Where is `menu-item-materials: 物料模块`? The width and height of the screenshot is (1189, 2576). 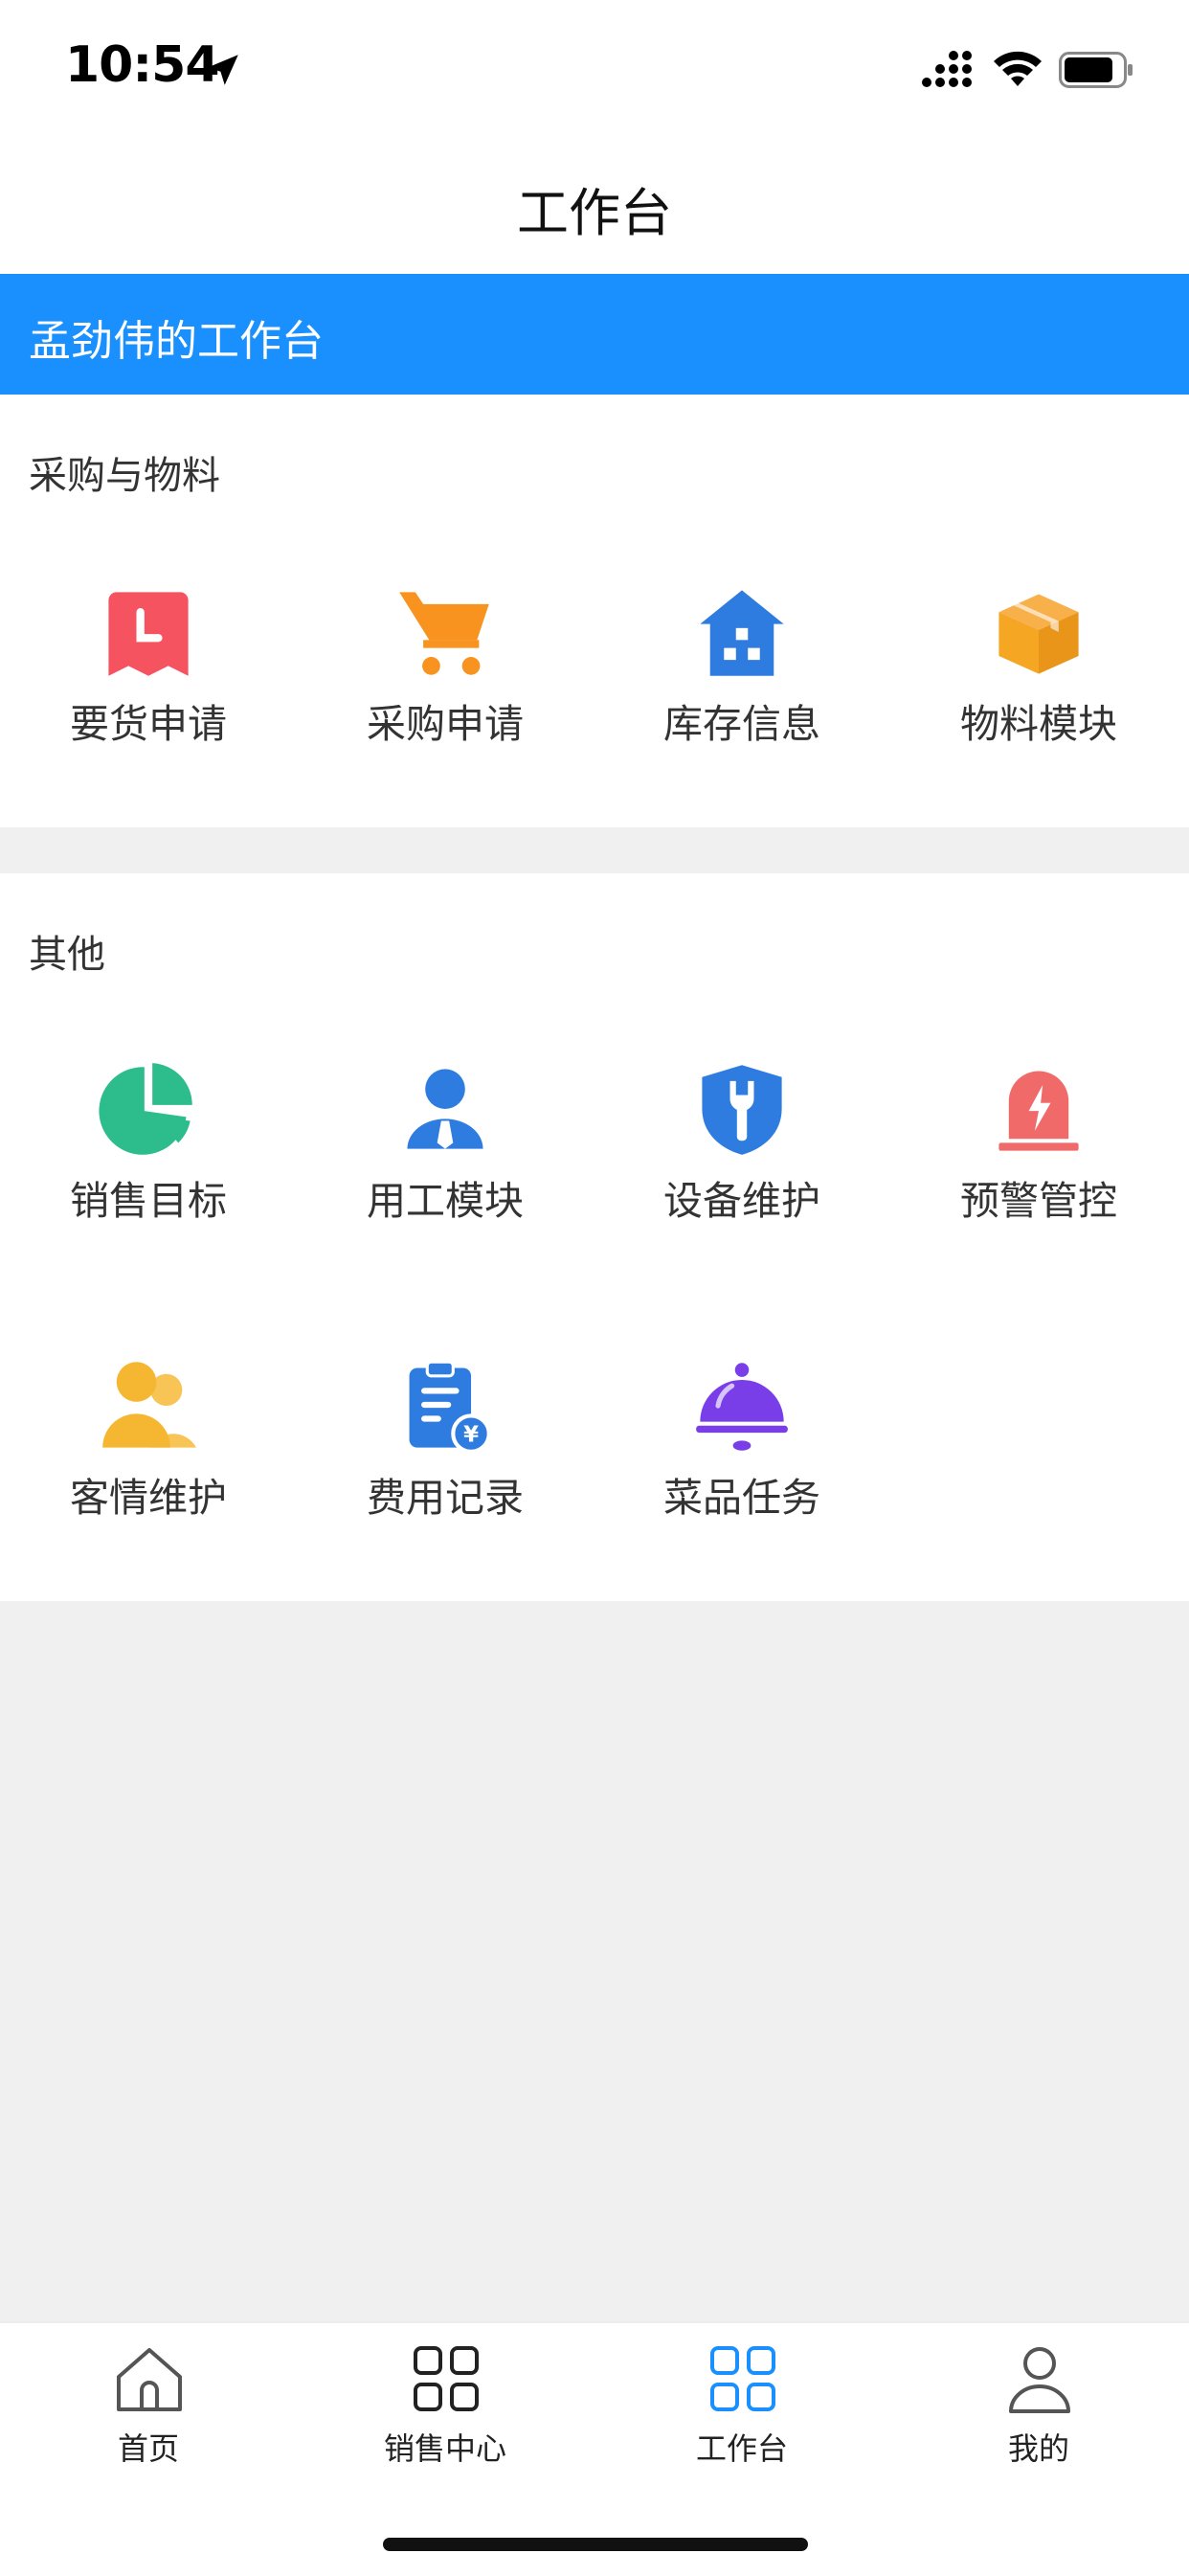
menu-item-materials: 物料模块 is located at coordinates (1038, 668).